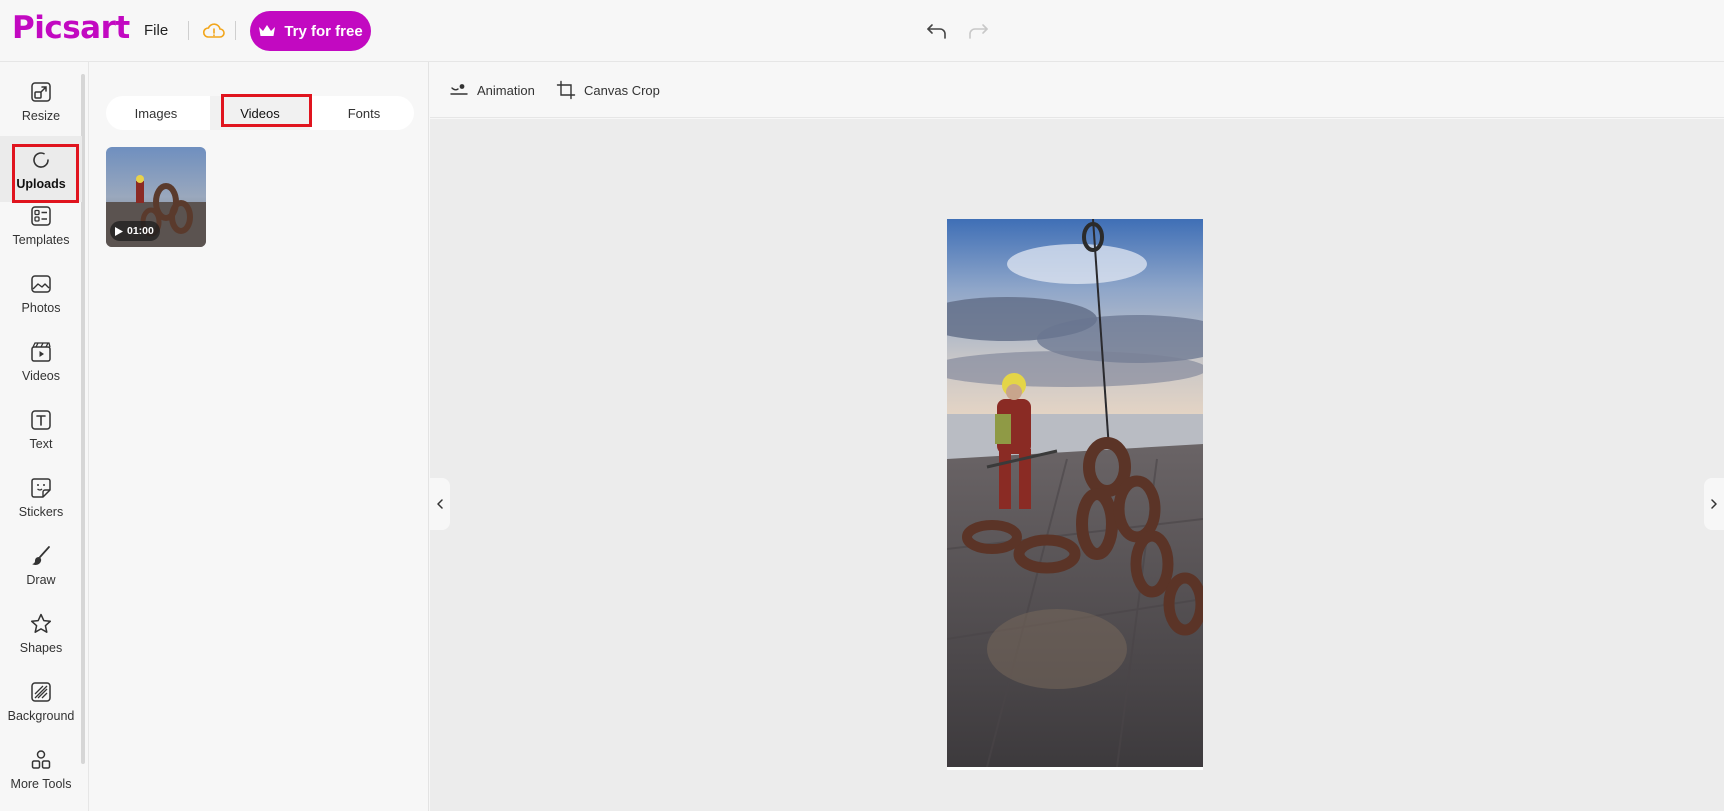  Describe the element at coordinates (622, 90) in the screenshot. I see `canvas-crop-label: Canvas Crop` at that location.